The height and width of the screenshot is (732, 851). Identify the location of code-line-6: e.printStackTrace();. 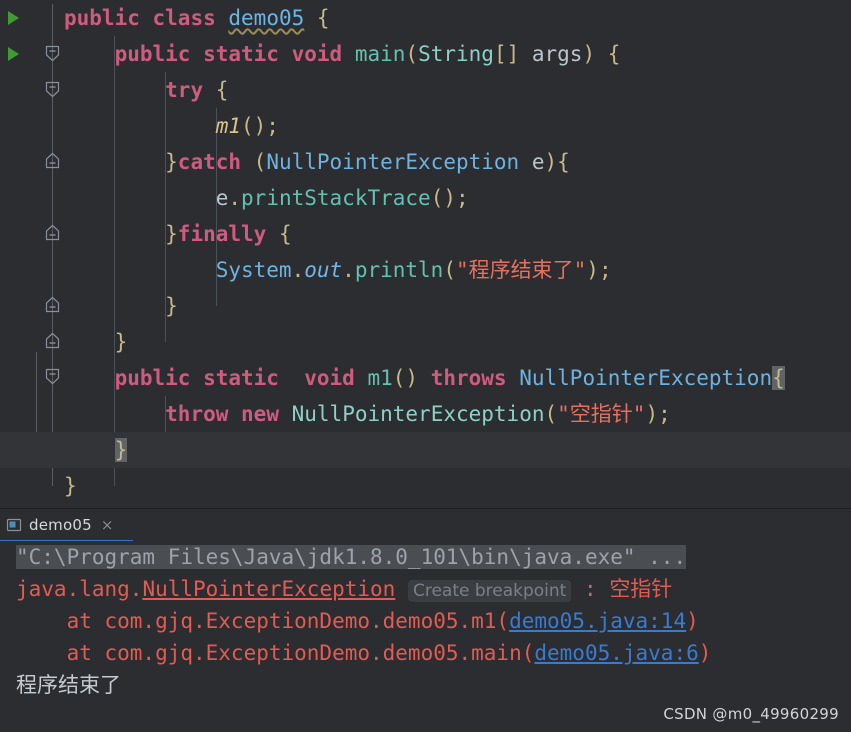
(425, 198).